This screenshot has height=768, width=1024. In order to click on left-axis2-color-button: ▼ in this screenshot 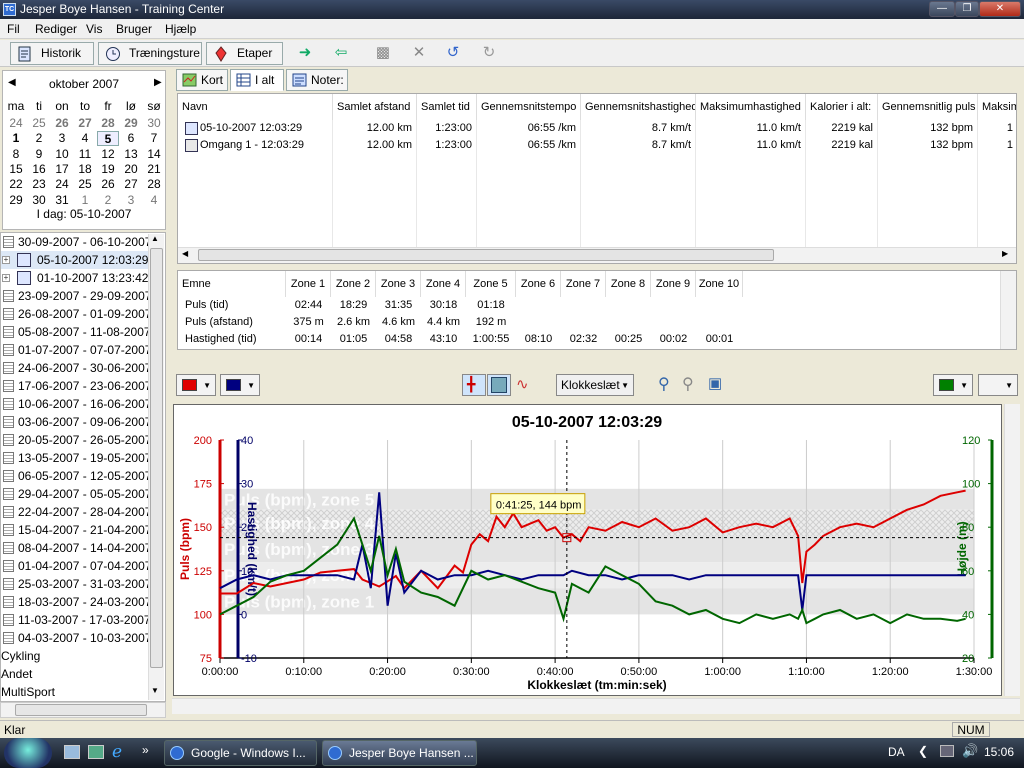, I will do `click(240, 385)`.